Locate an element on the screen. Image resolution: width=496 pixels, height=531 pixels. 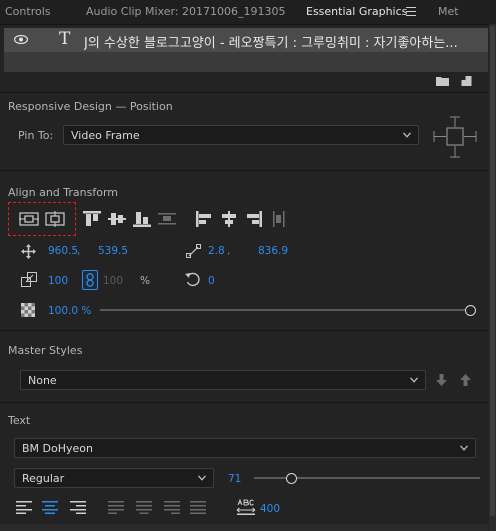
position-x-value: 960.5 is located at coordinates (63, 251).